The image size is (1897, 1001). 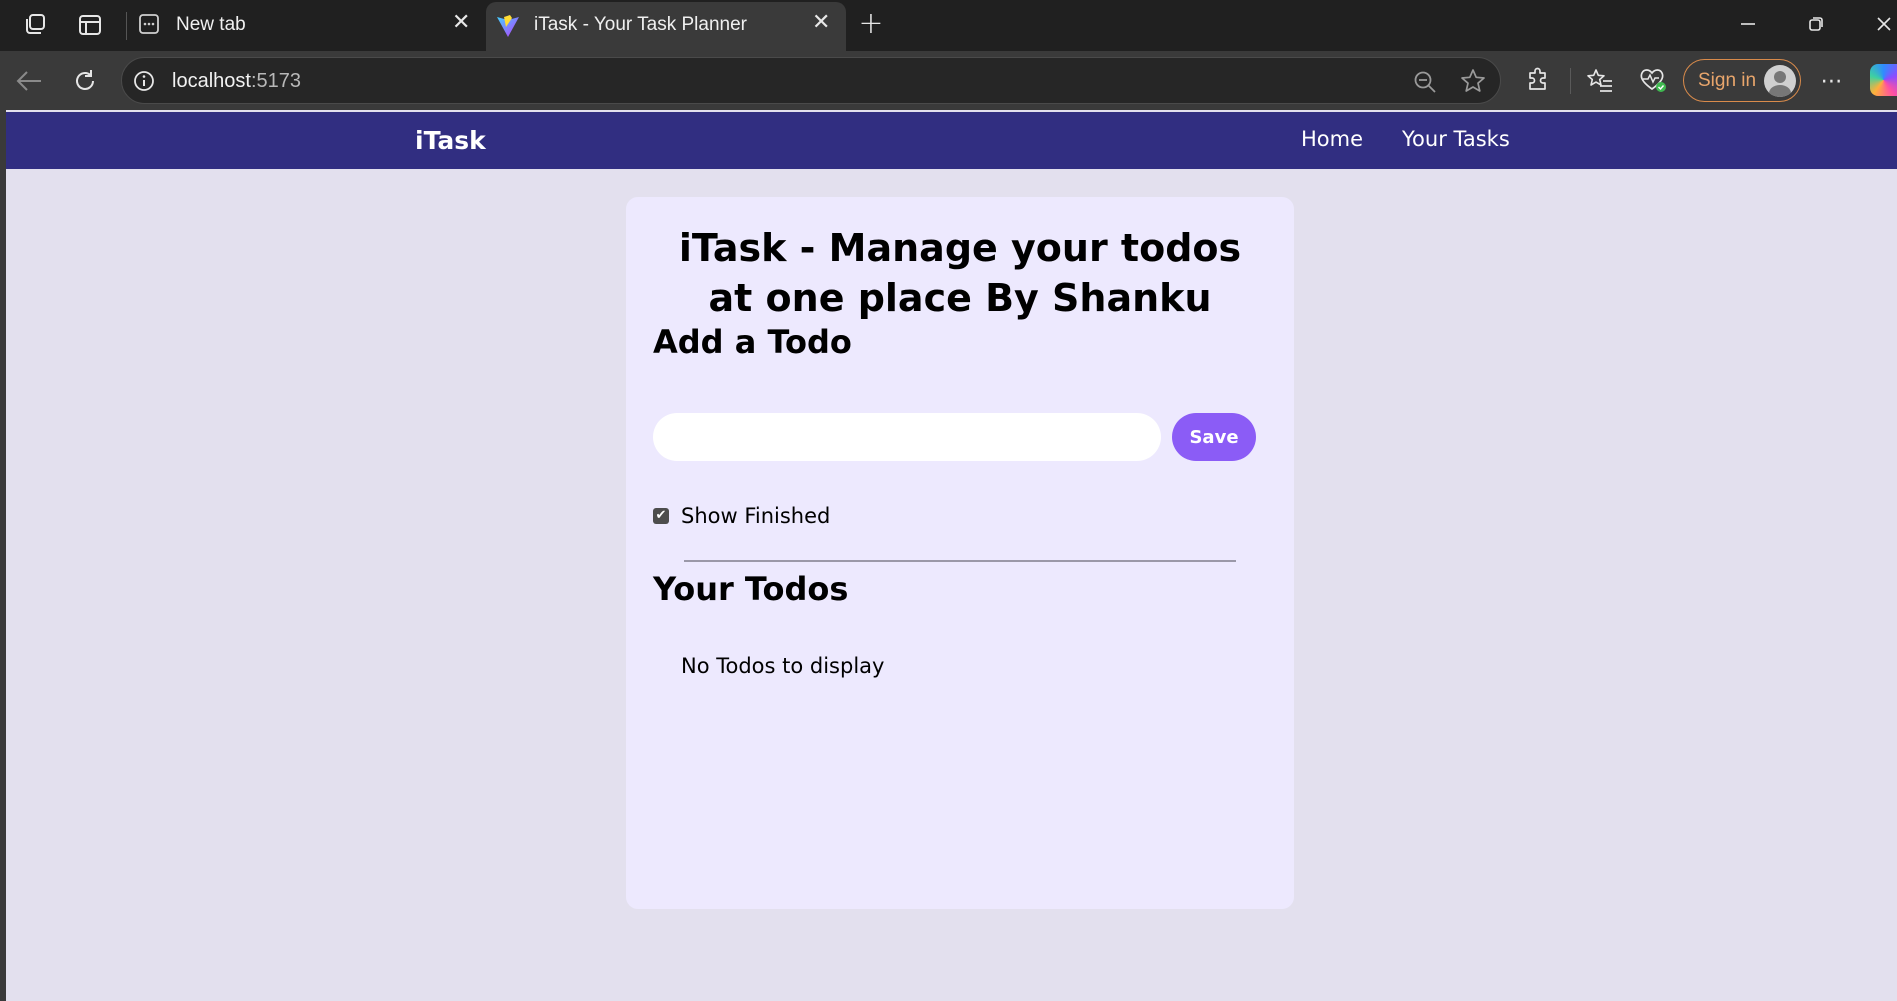 What do you see at coordinates (751, 589) in the screenshot?
I see `your-todos-heading: Your Todos` at bounding box center [751, 589].